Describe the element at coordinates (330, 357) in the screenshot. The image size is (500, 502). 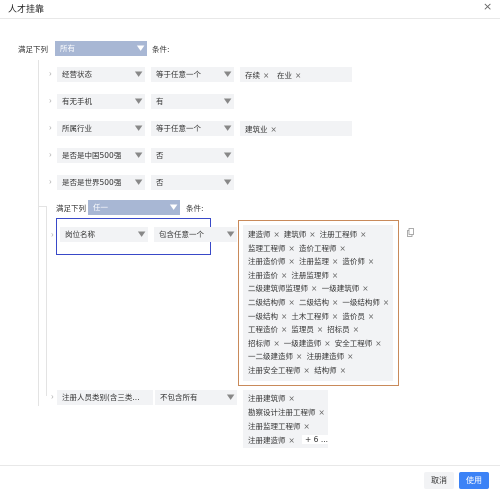
I see `tag: 注册建造师 ×` at that location.